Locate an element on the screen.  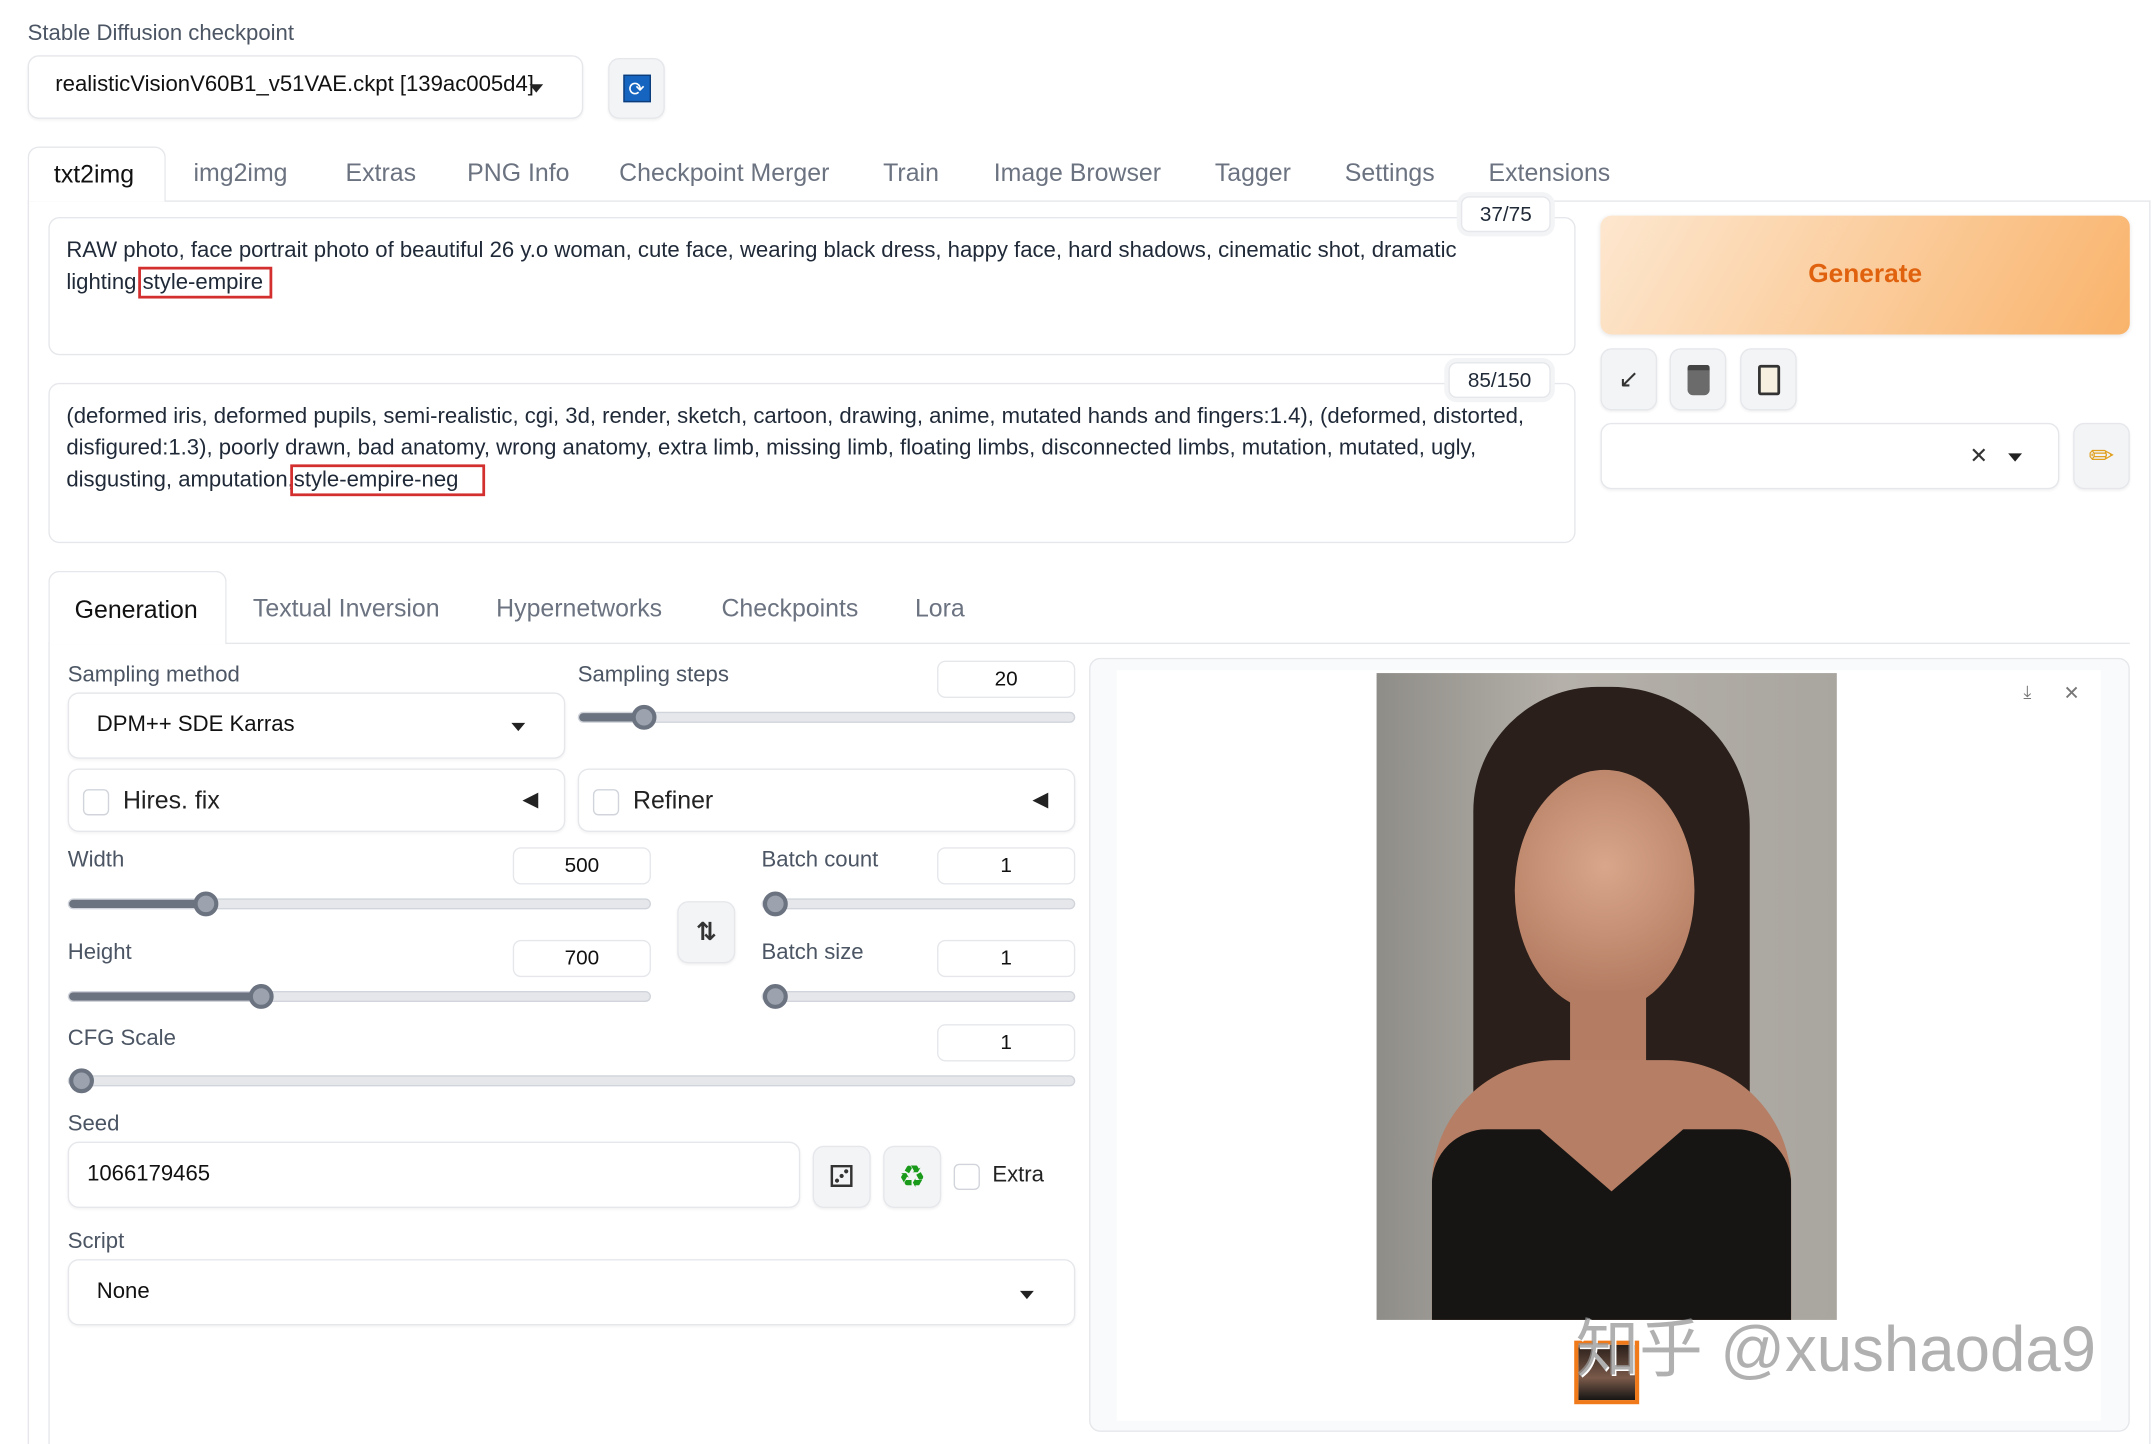
recycle-icon: ♻ is located at coordinates (912, 1176).